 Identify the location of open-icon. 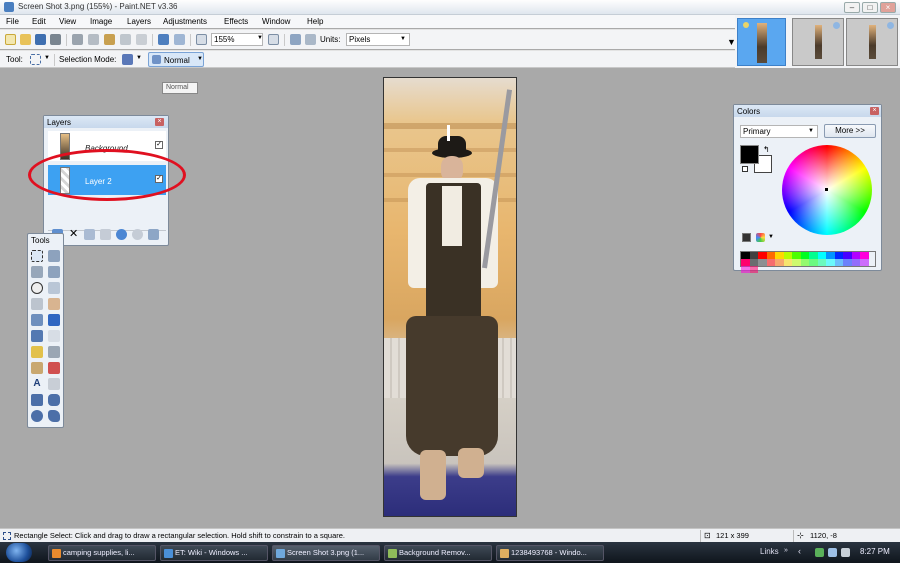
(25, 39).